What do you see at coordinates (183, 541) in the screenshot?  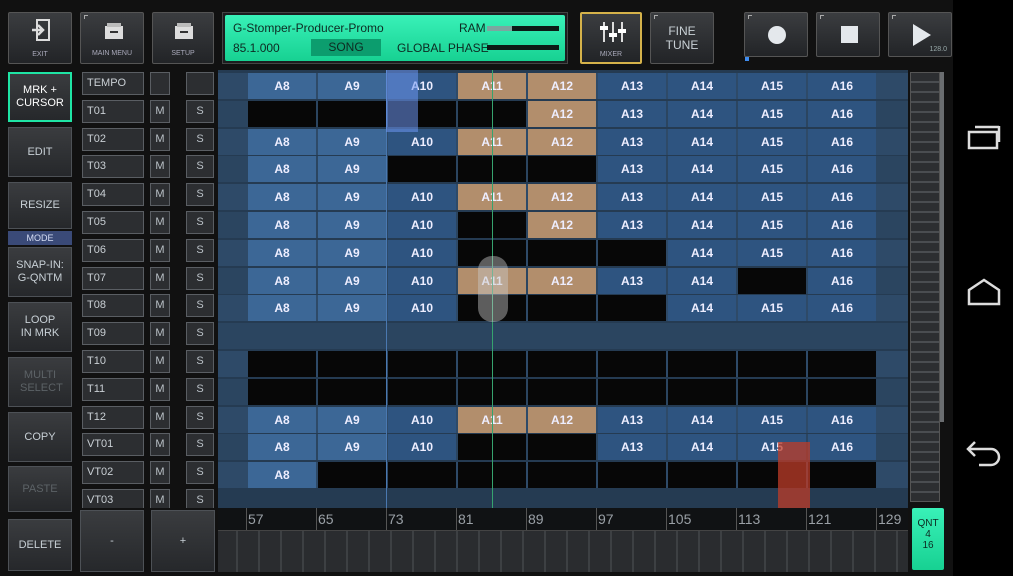 I see `zoom-in-button: +` at bounding box center [183, 541].